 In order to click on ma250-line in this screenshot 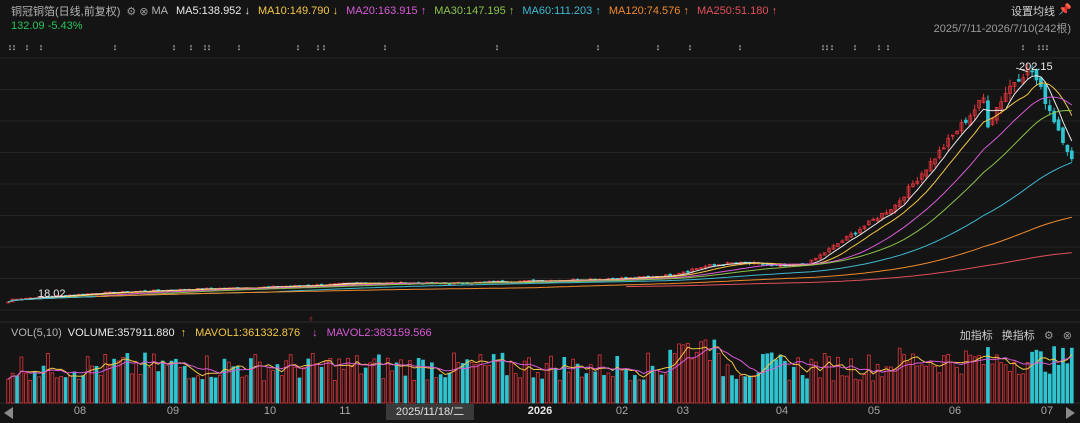, I will do `click(849, 270)`.